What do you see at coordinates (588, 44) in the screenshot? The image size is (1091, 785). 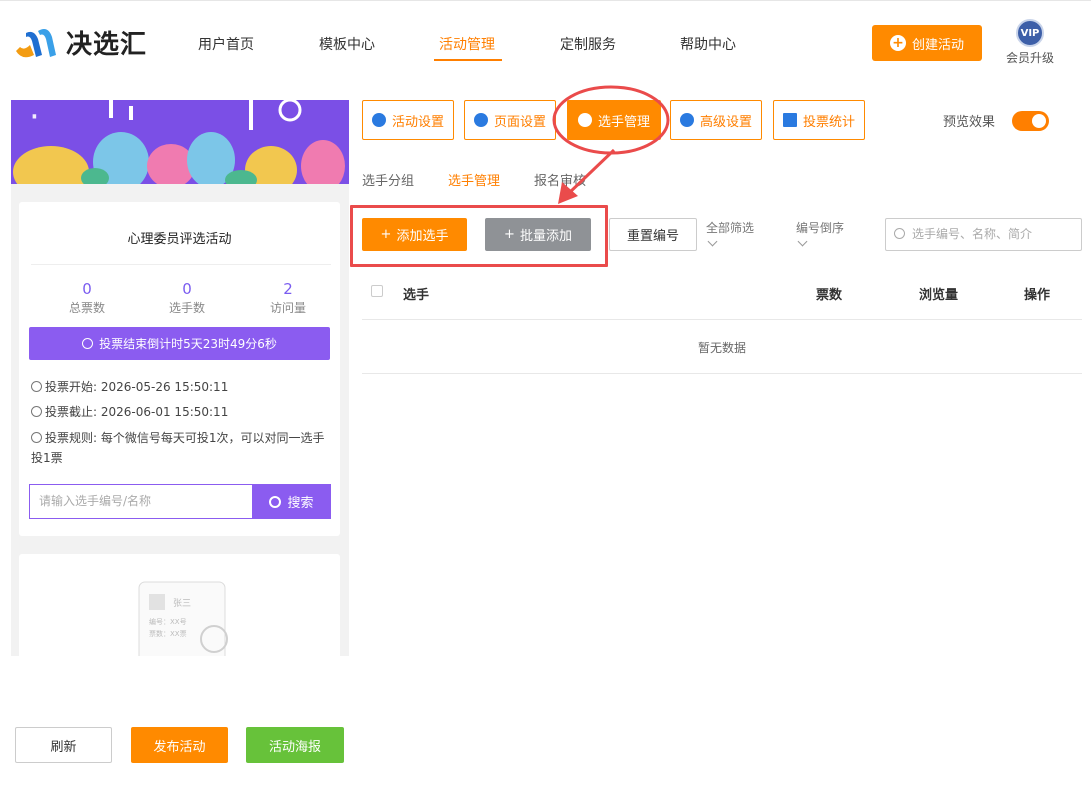 I see `nav-custom-service: 定制服务` at bounding box center [588, 44].